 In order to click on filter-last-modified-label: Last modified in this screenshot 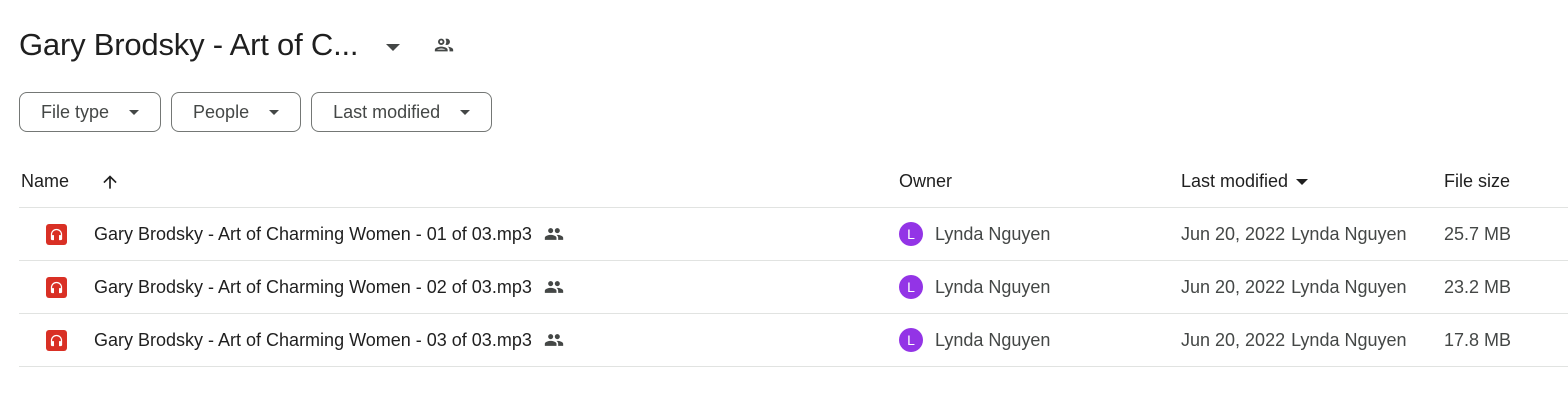, I will do `click(387, 111)`.